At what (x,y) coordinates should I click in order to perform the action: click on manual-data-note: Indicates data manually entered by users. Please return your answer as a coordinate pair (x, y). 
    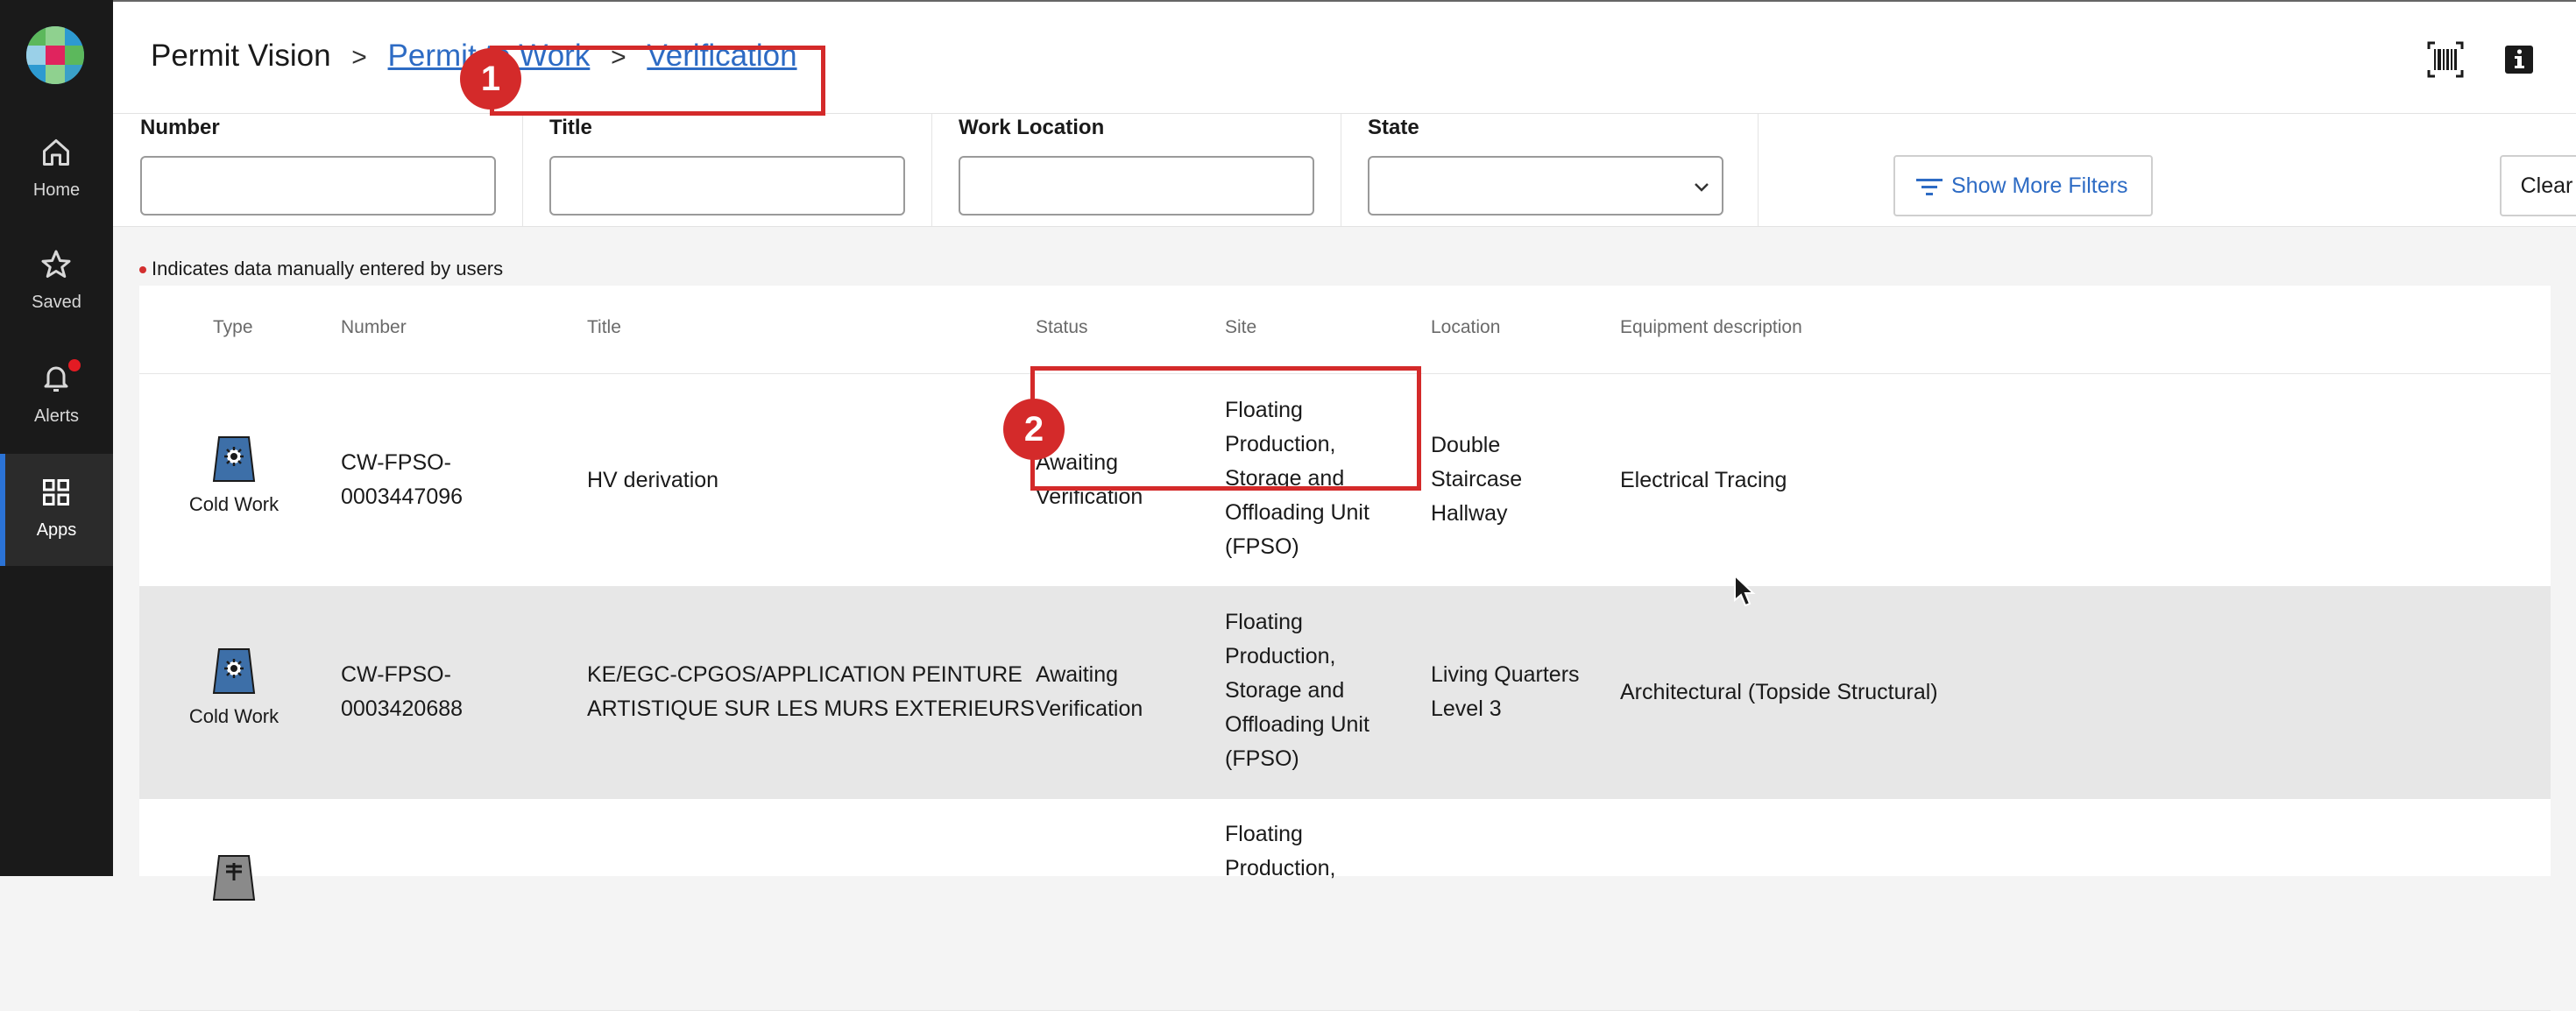
    Looking at the image, I should click on (321, 269).